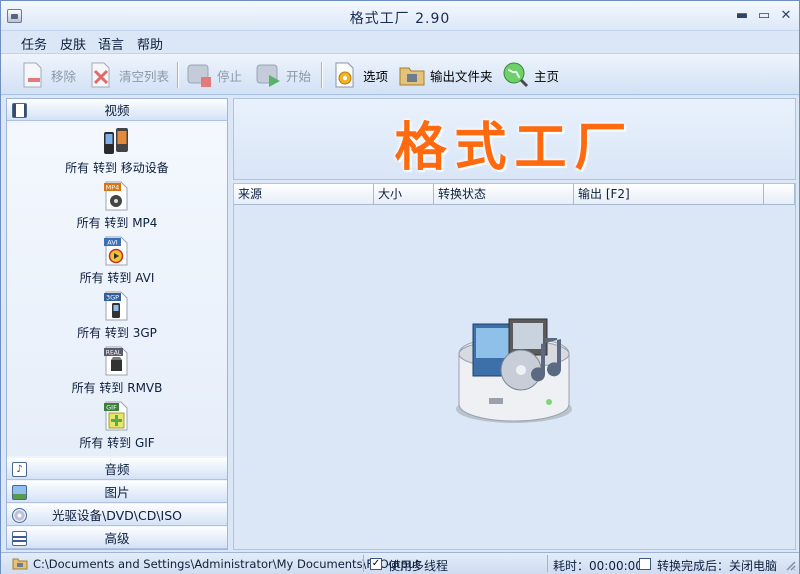 This screenshot has height=574, width=800. What do you see at coordinates (19, 538) in the screenshot?
I see `advanced-icon` at bounding box center [19, 538].